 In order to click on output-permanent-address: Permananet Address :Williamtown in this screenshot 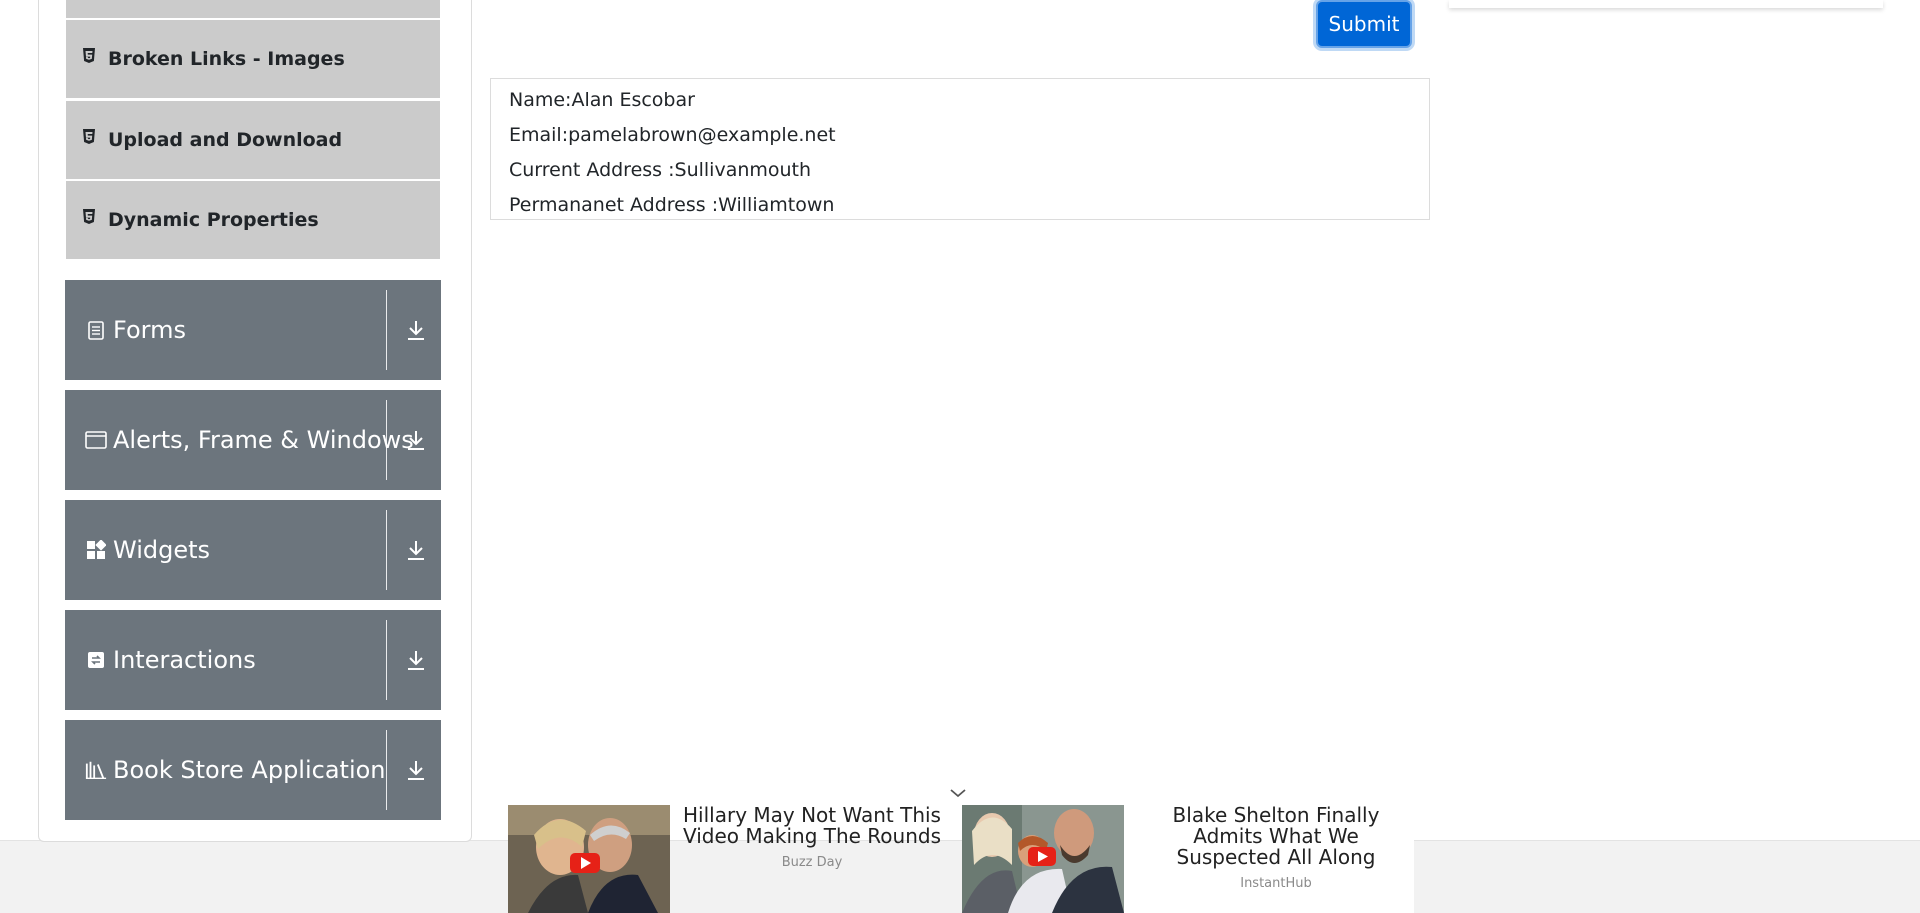, I will do `click(672, 205)`.